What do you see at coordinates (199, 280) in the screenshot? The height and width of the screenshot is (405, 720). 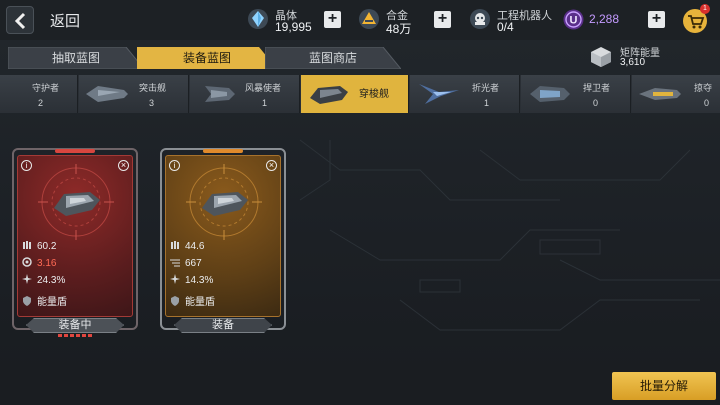 I see `stat-crit-value: 14.3%` at bounding box center [199, 280].